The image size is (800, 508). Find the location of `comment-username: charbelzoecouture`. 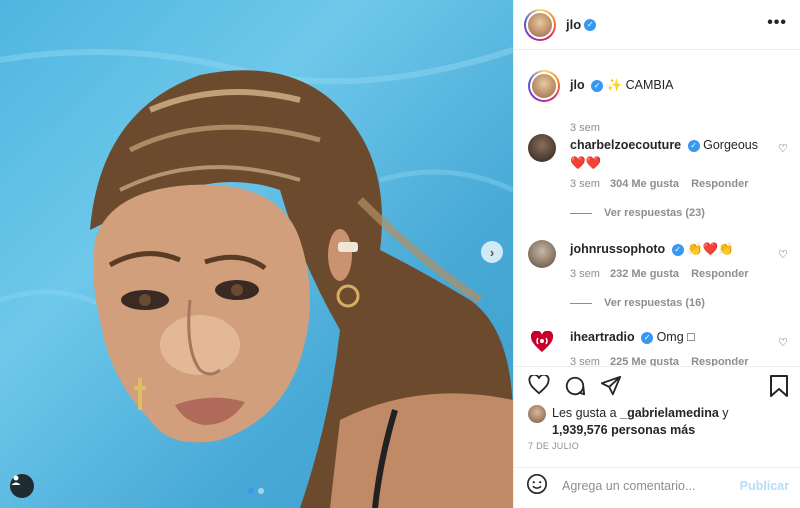

comment-username: charbelzoecouture is located at coordinates (625, 145).